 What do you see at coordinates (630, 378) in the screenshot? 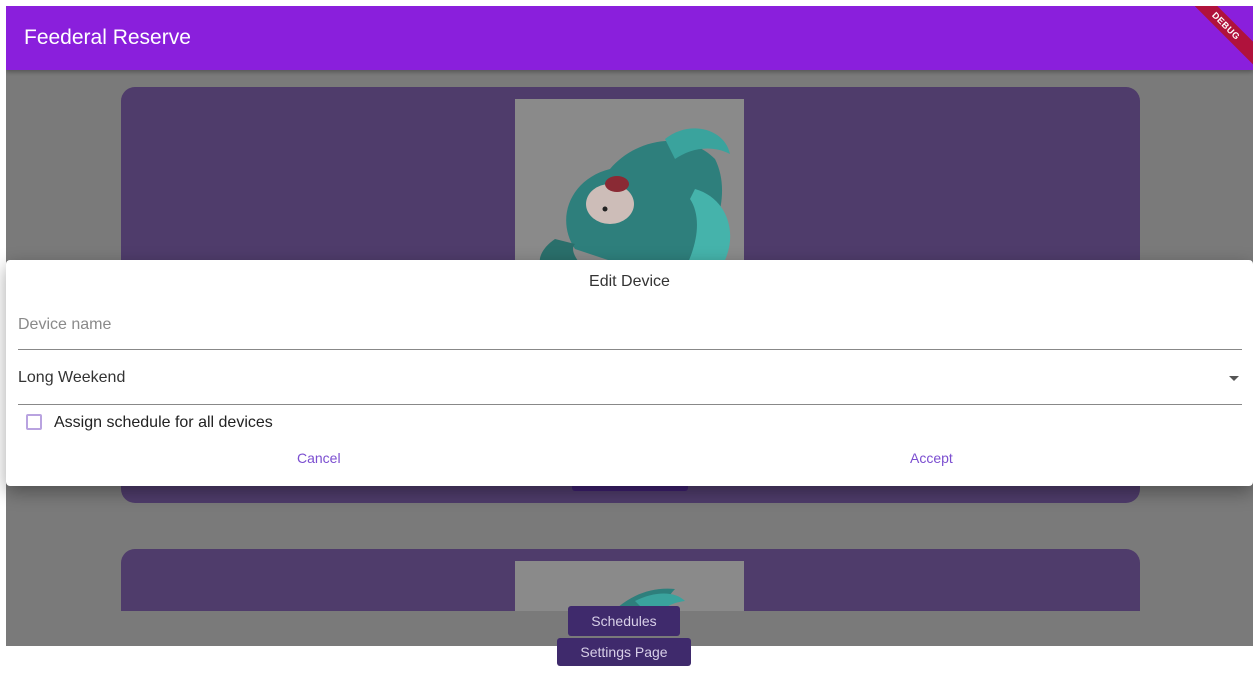
I see `schedule-select: Long Weekend` at bounding box center [630, 378].